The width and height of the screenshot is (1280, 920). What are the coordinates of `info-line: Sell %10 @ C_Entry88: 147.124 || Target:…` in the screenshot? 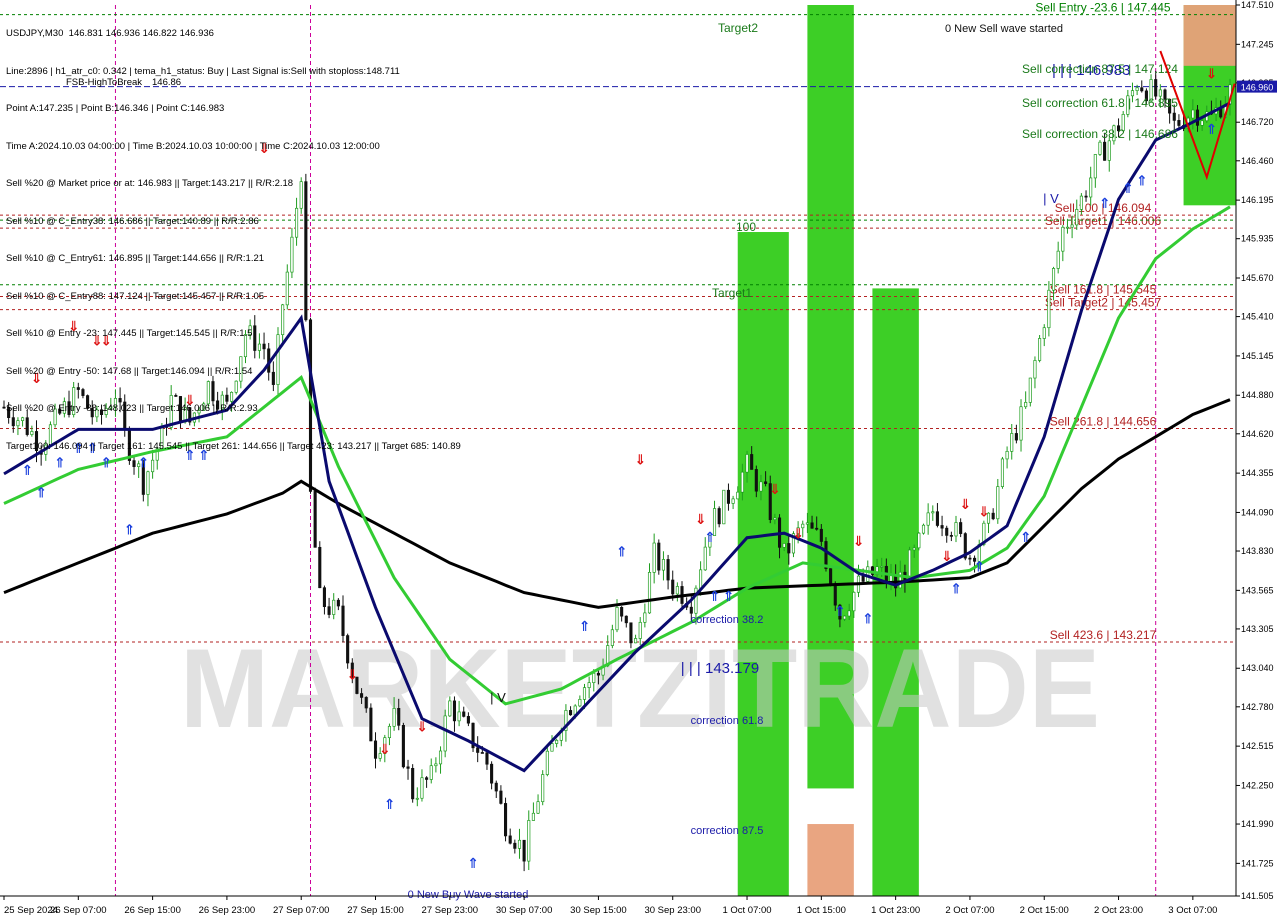 It's located at (135, 296).